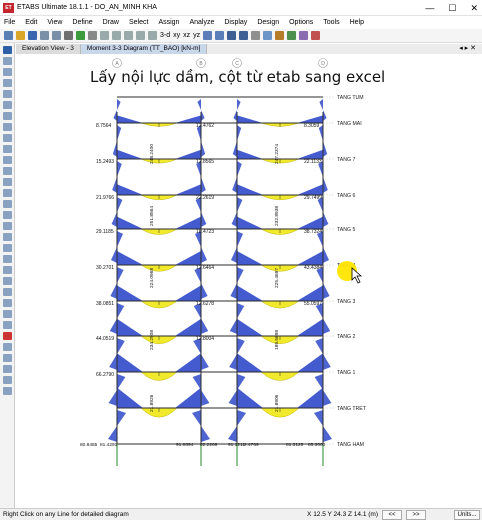 The height and width of the screenshot is (521, 482). Describe the element at coordinates (116, 35) in the screenshot. I see `zoom-in-icon` at that location.